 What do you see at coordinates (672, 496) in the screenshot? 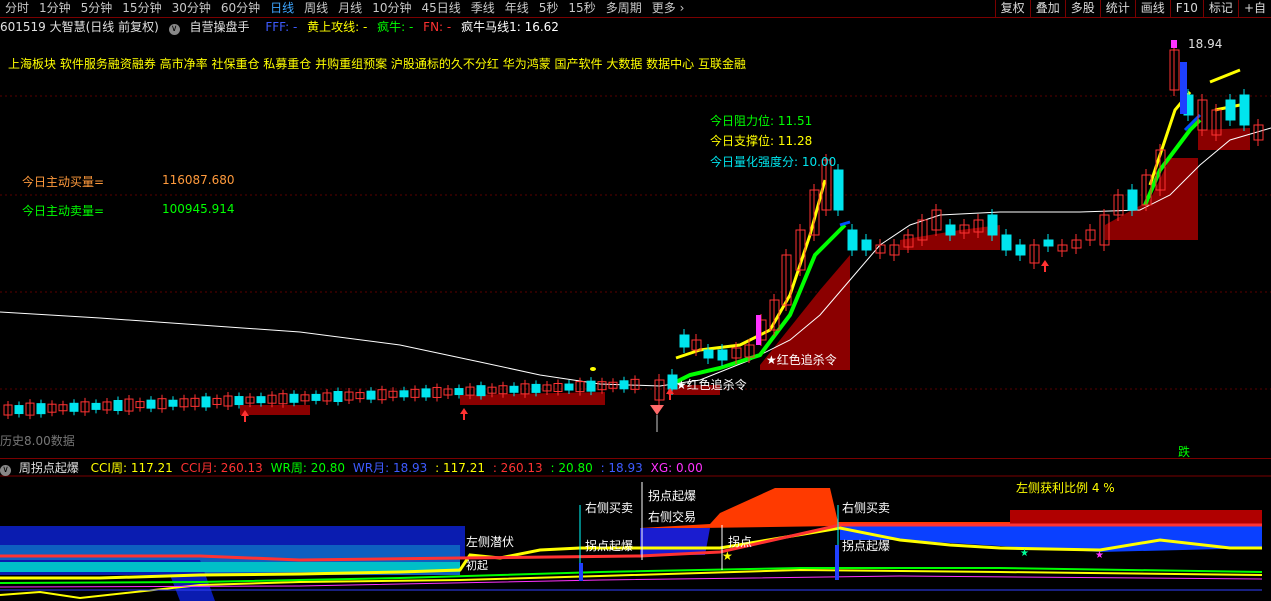
I see `label-pivot-burst-2: 拐点起爆` at bounding box center [672, 496].